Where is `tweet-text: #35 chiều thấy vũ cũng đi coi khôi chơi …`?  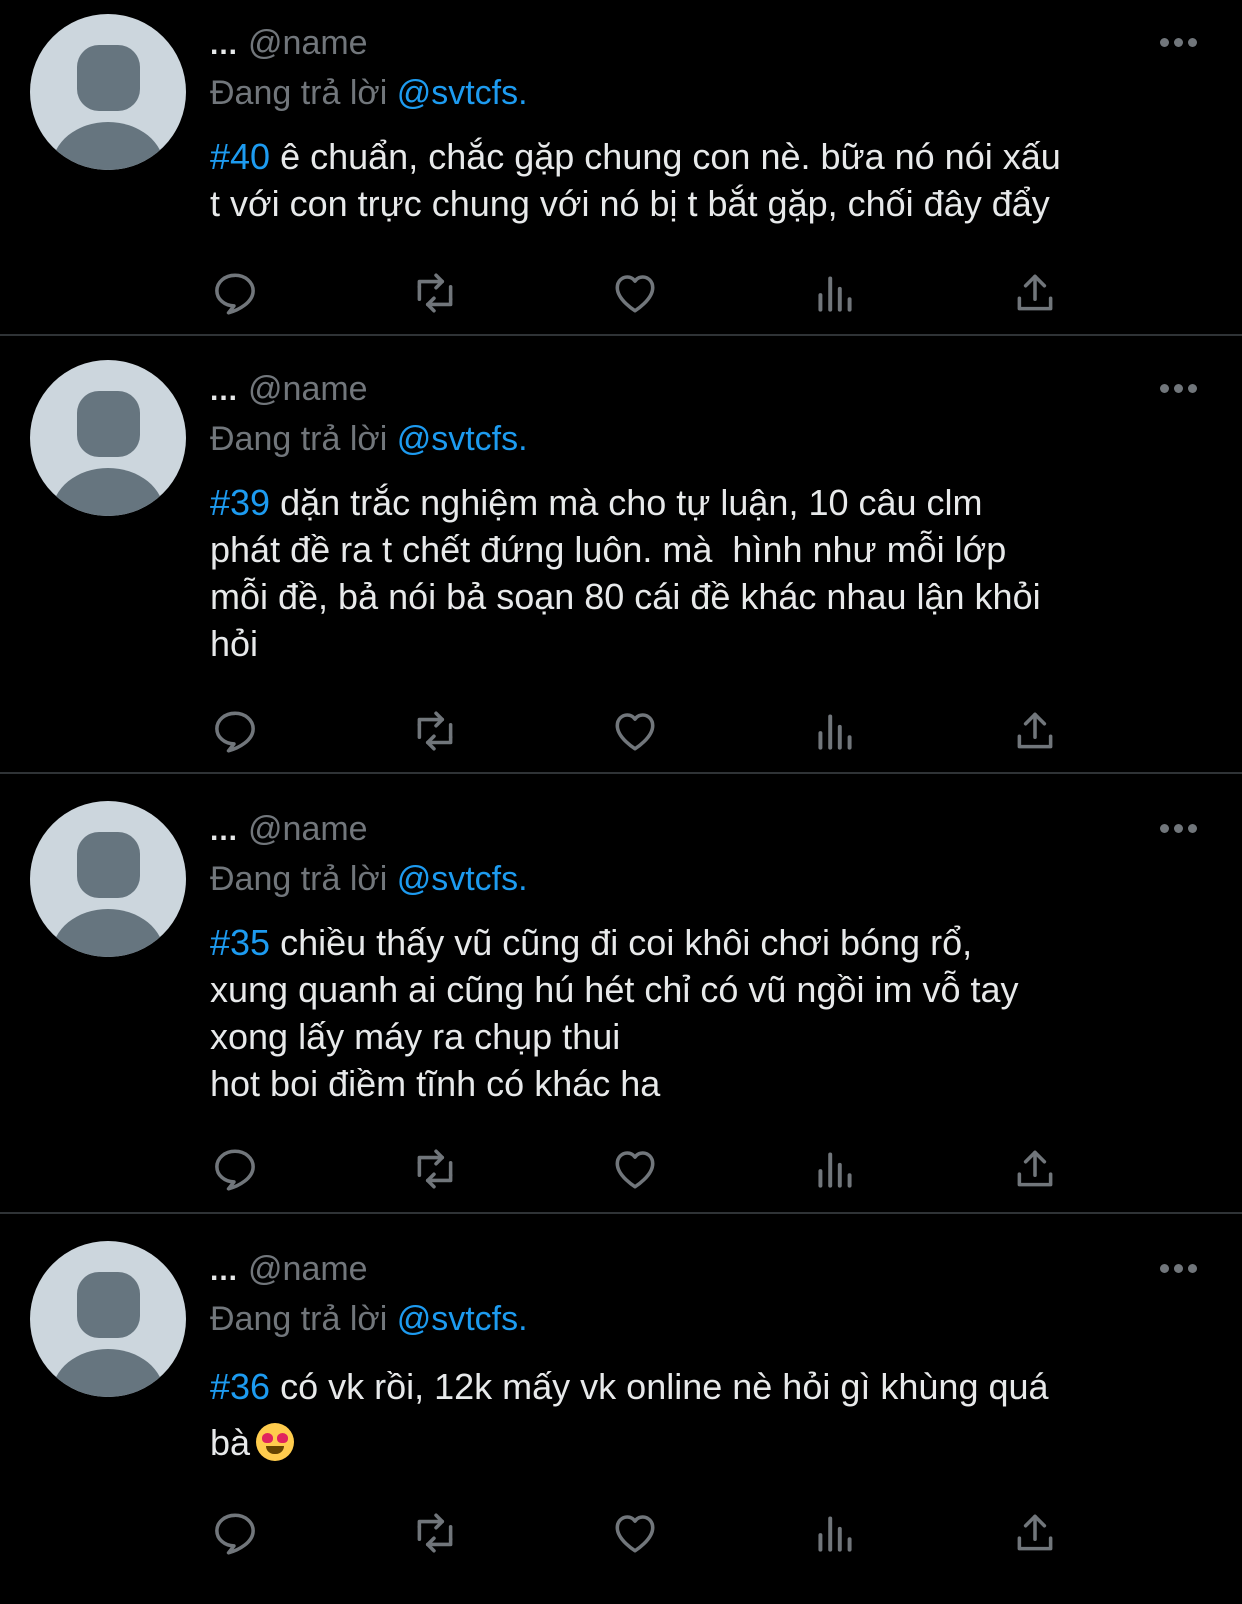 tweet-text: #35 chiều thấy vũ cũng đi coi khôi chơi … is located at coordinates (710, 1013).